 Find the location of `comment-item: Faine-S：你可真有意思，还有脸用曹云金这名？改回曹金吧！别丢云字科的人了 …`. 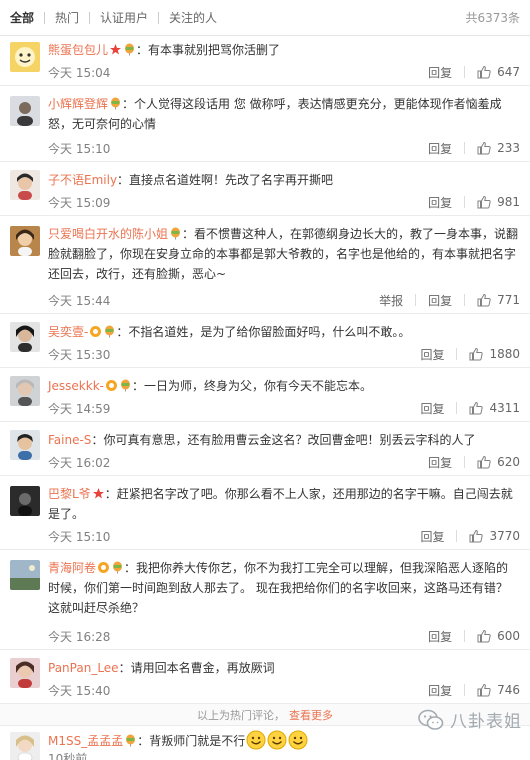

comment-item: Faine-S：你可真有意思，还有脸用曹云金这名？改回曹金吧！别丢云字科的人了 … is located at coordinates (265, 449).